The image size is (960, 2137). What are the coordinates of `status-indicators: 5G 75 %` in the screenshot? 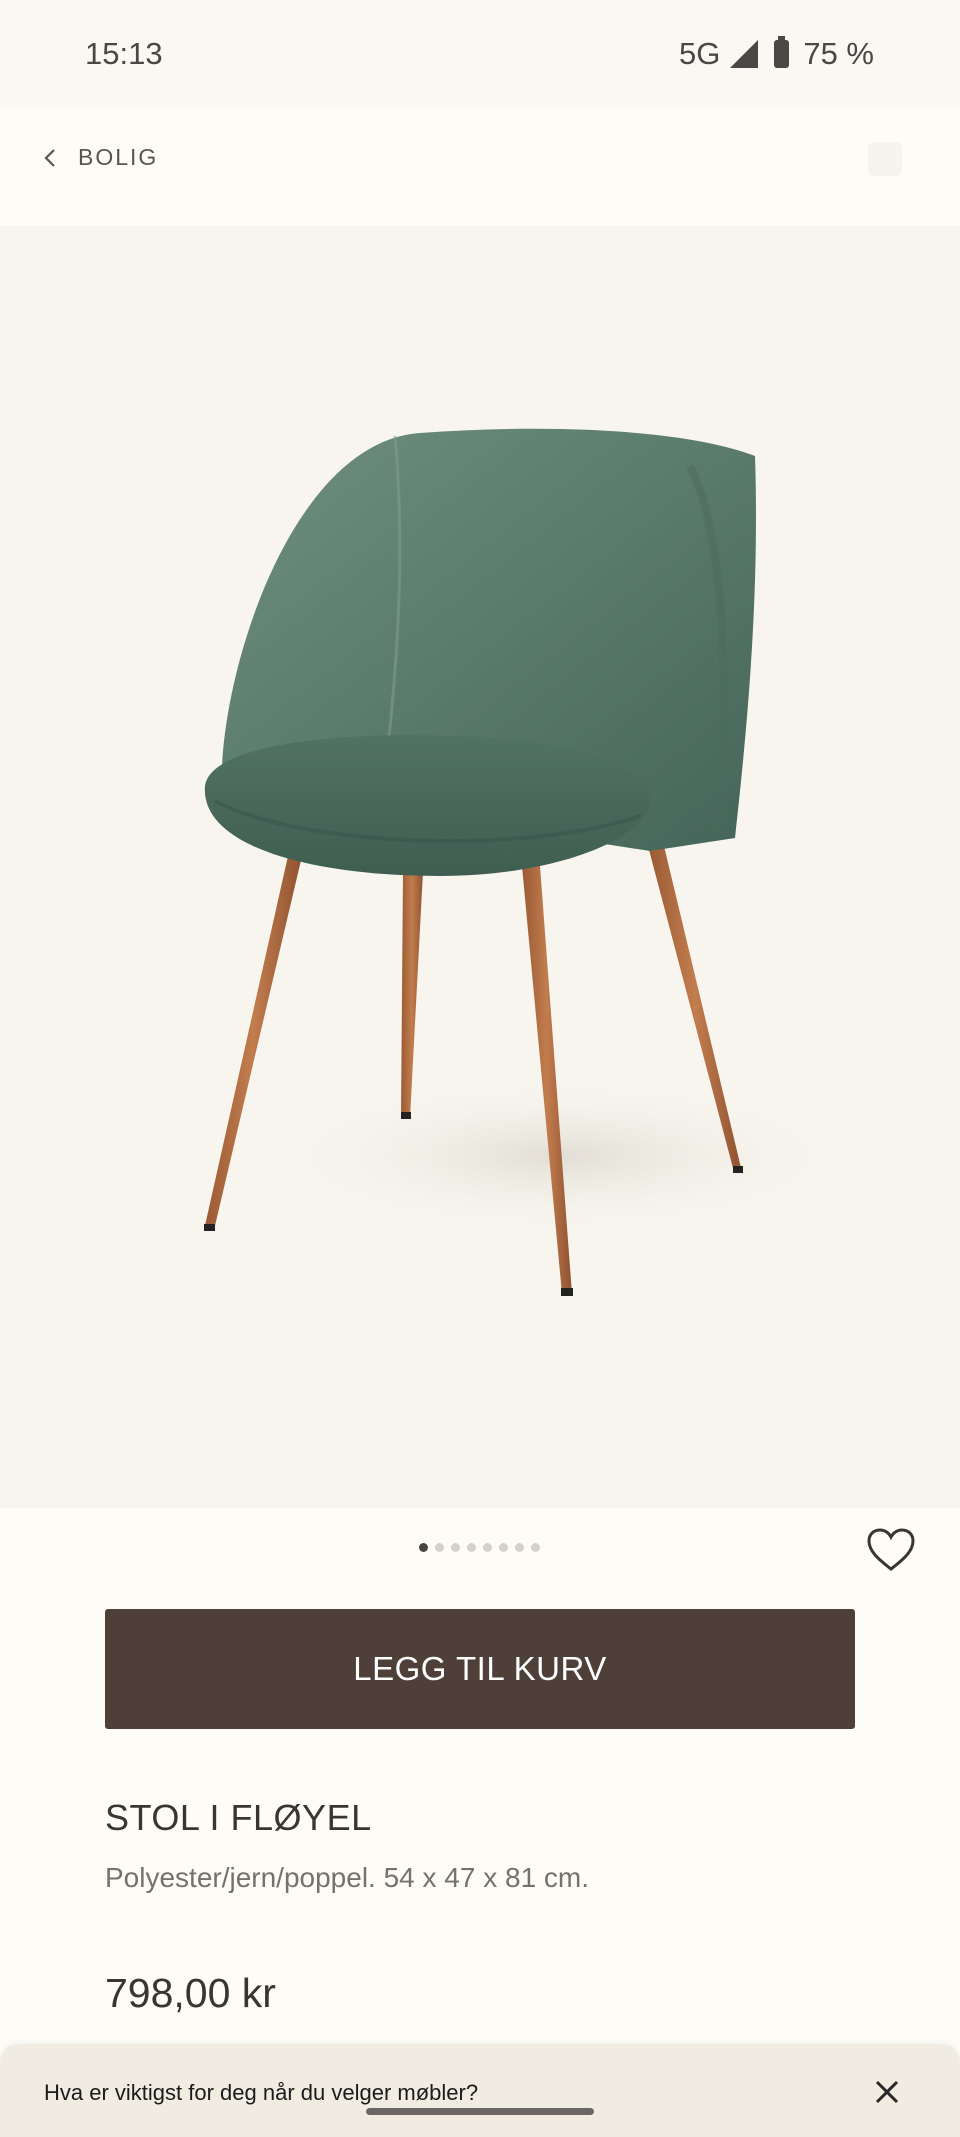 It's located at (776, 54).